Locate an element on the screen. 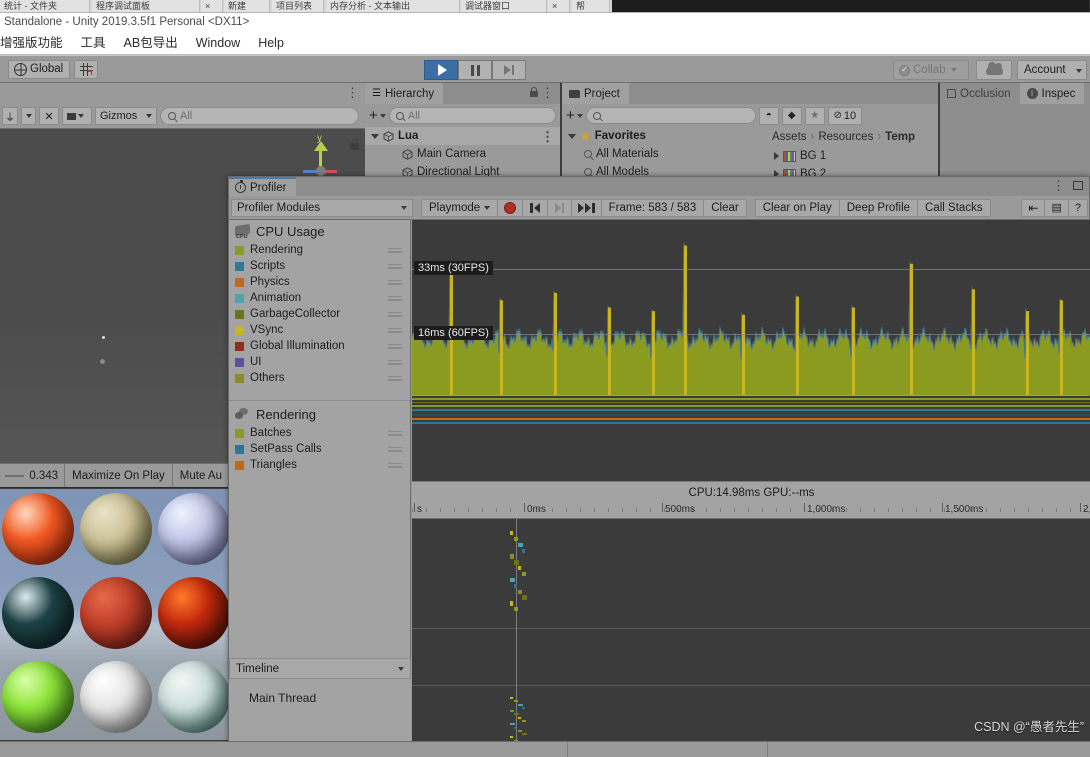  legend-row-scripts: Scripts is located at coordinates (319, 266).